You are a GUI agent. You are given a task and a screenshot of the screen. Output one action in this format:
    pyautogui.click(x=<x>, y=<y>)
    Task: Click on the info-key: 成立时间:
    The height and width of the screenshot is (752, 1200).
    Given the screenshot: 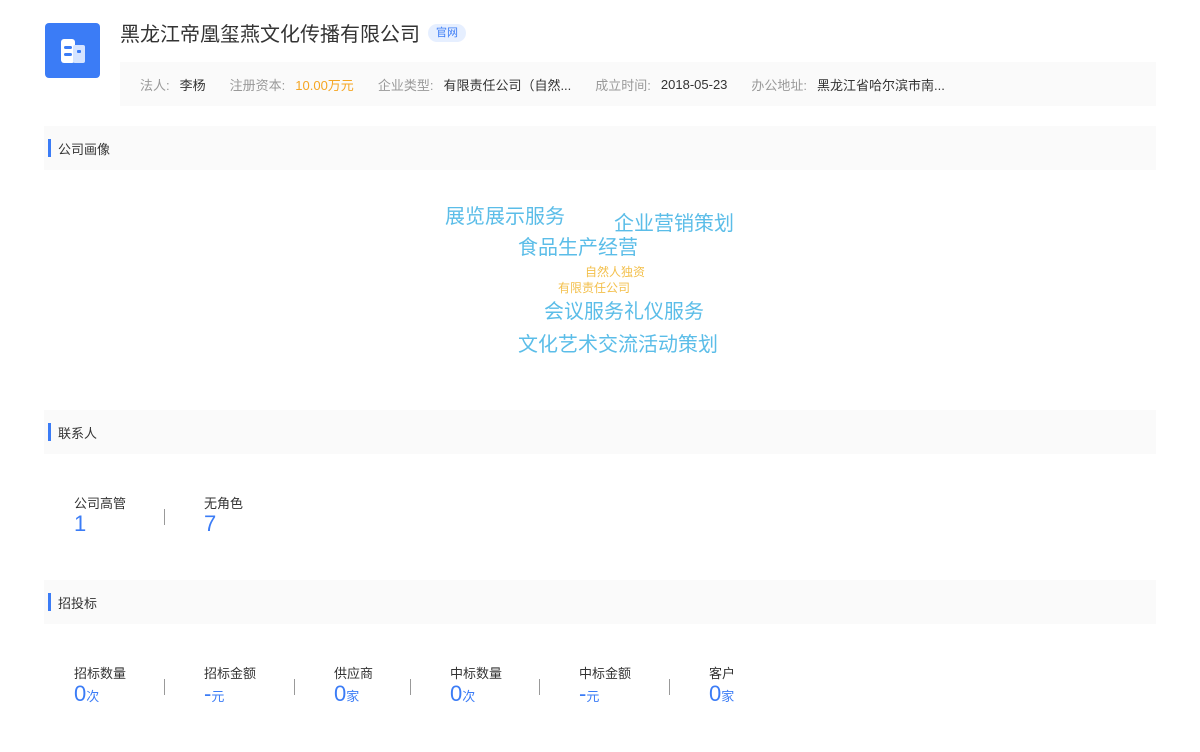 What is the action you would take?
    pyautogui.click(x=623, y=85)
    